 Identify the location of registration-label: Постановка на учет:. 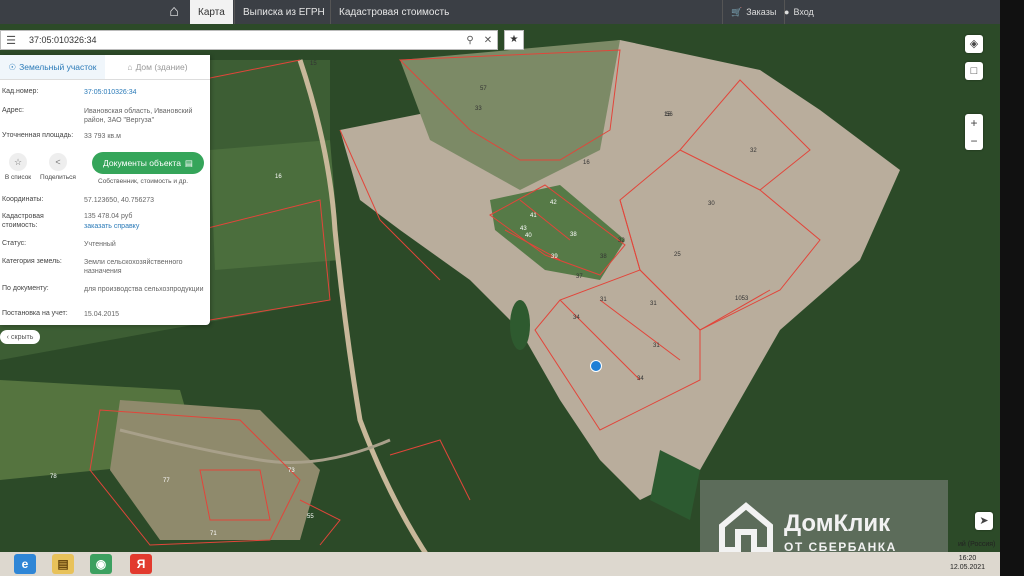
(35, 313).